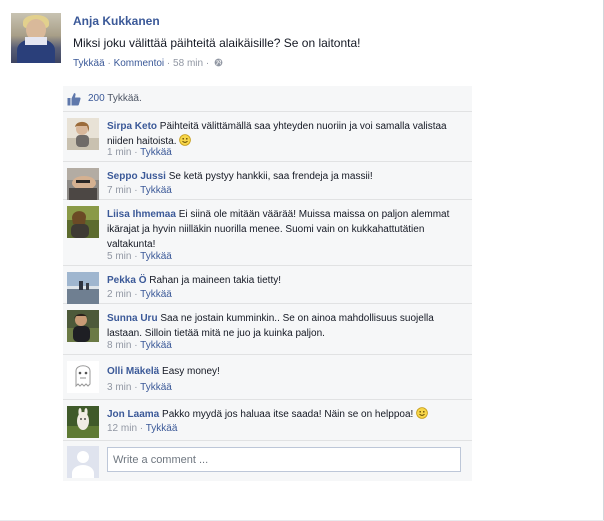 The image size is (604, 521). What do you see at coordinates (287, 280) in the screenshot?
I see `comment-text: Pekka Ö Rahan ja maineen takia tietty!` at bounding box center [287, 280].